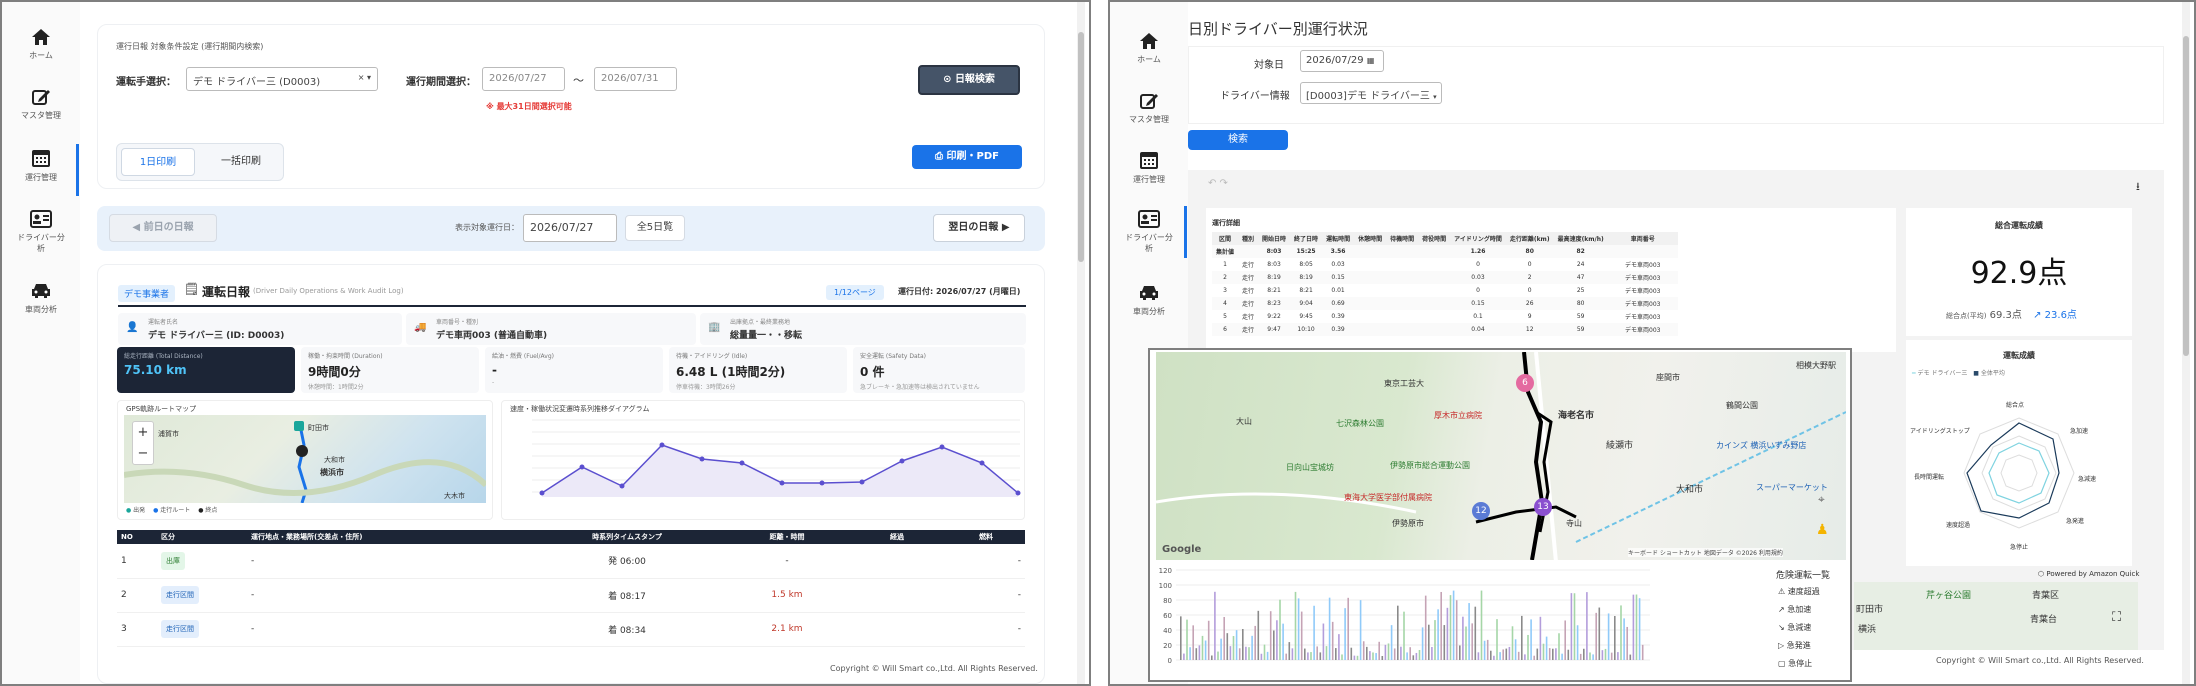 Image resolution: width=2196 pixels, height=686 pixels. Describe the element at coordinates (137, 595) in the screenshot. I see `row-no: 2` at that location.